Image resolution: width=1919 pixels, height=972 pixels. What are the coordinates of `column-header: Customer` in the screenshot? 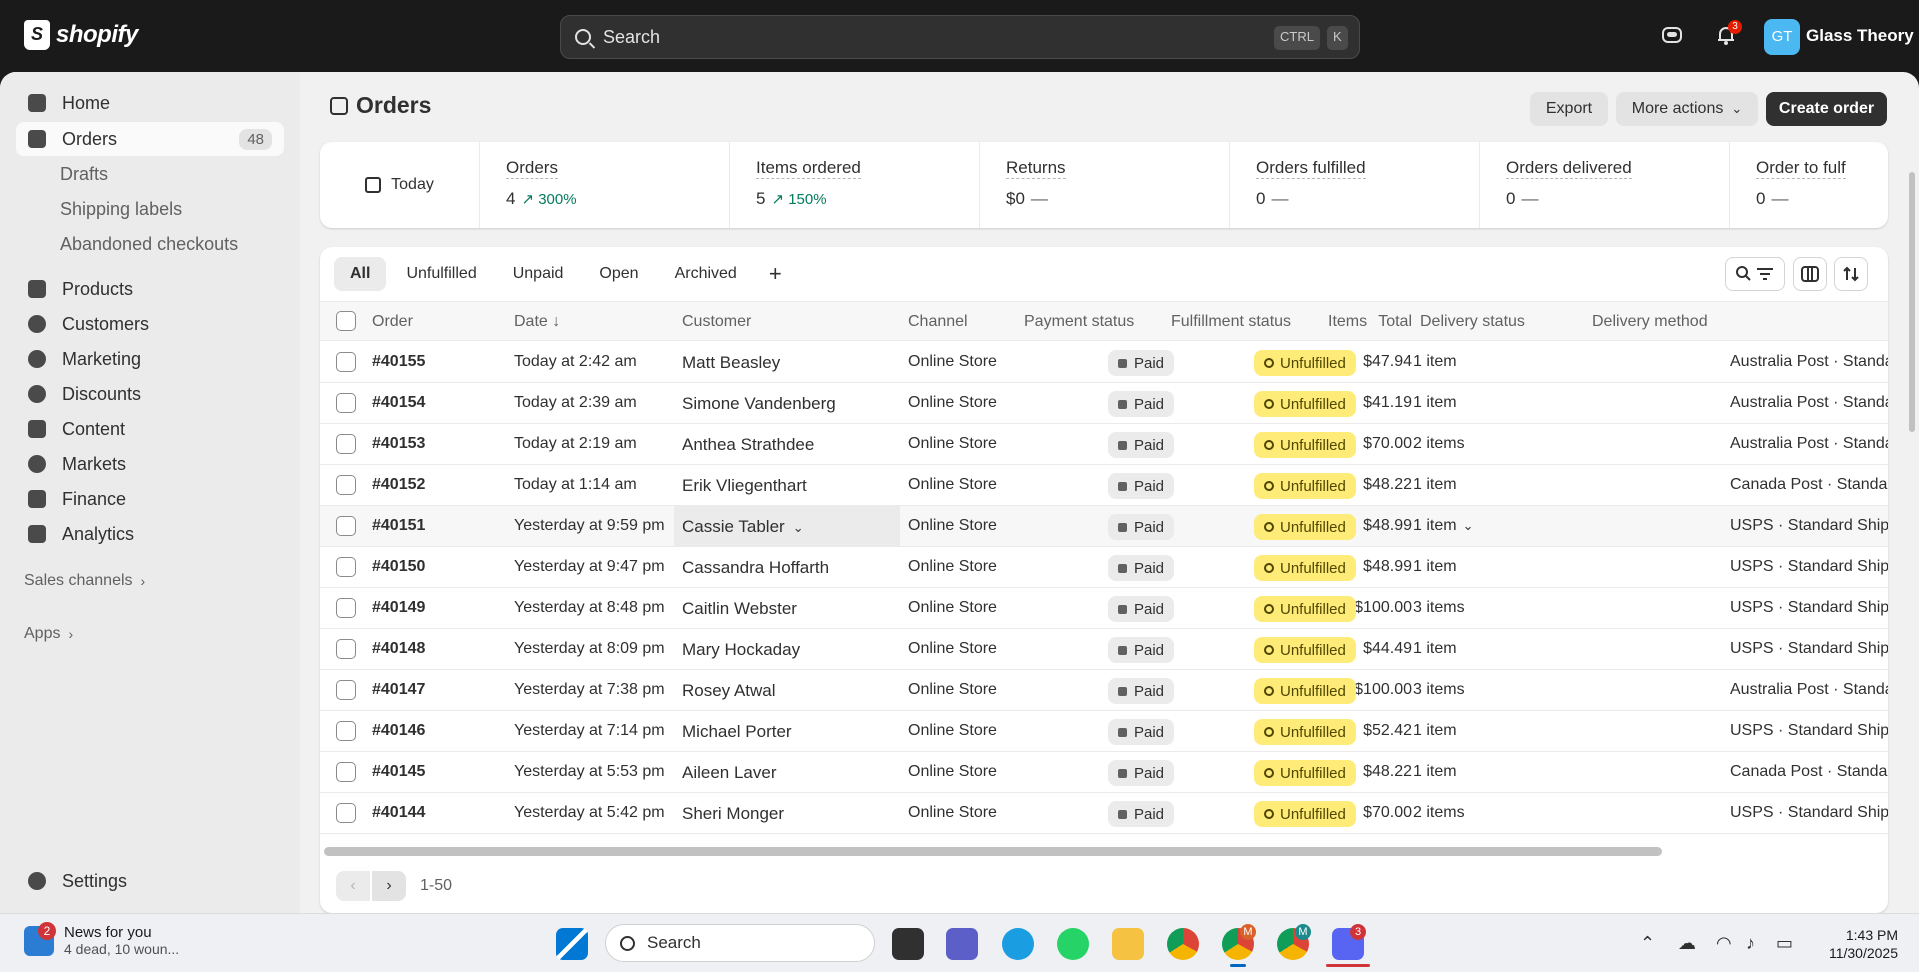 It's located at (716, 322).